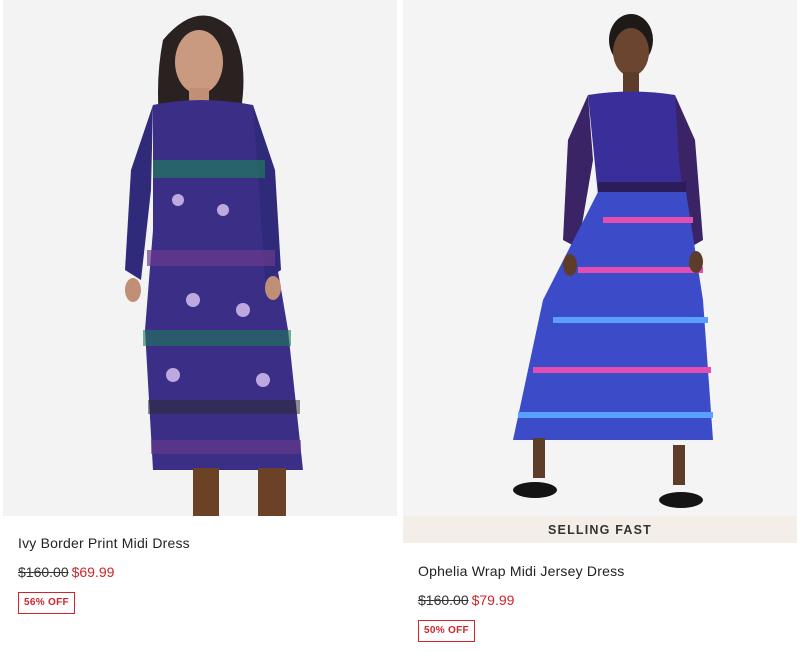  Describe the element at coordinates (521, 571) in the screenshot. I see `product-title: Ophelia Wrap Midi Jersey Dress` at that location.